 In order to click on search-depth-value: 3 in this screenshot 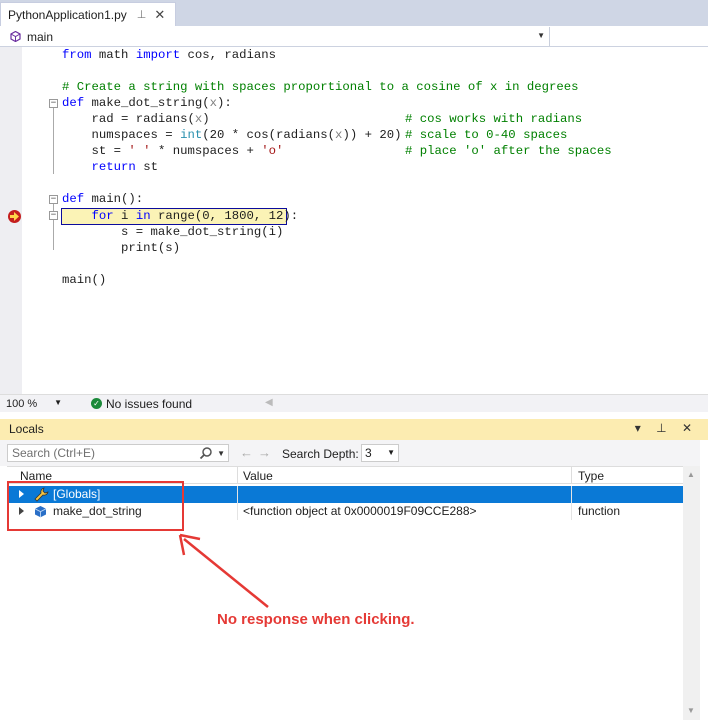, I will do `click(368, 453)`.